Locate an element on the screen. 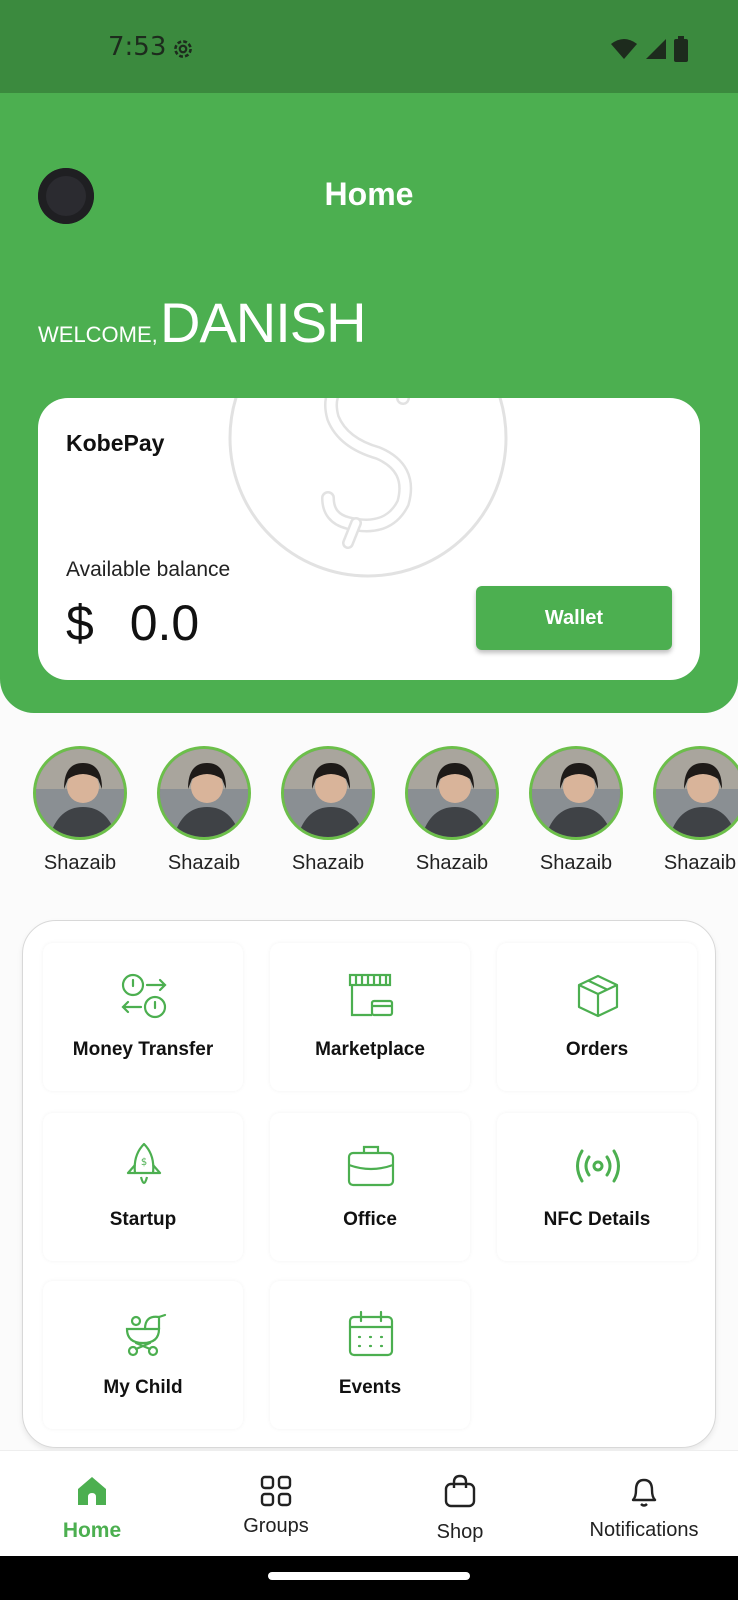 This screenshot has width=738, height=1600. currency-symbol: $ is located at coordinates (80, 623).